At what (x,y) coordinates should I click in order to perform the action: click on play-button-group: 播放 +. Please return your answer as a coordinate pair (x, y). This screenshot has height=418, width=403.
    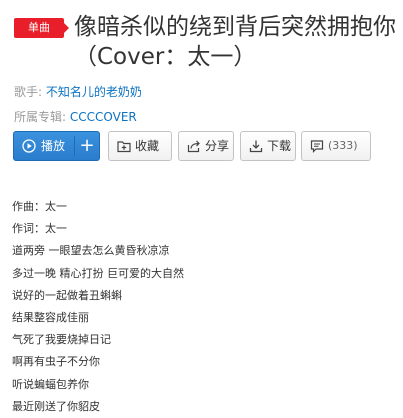
    Looking at the image, I should click on (56, 146).